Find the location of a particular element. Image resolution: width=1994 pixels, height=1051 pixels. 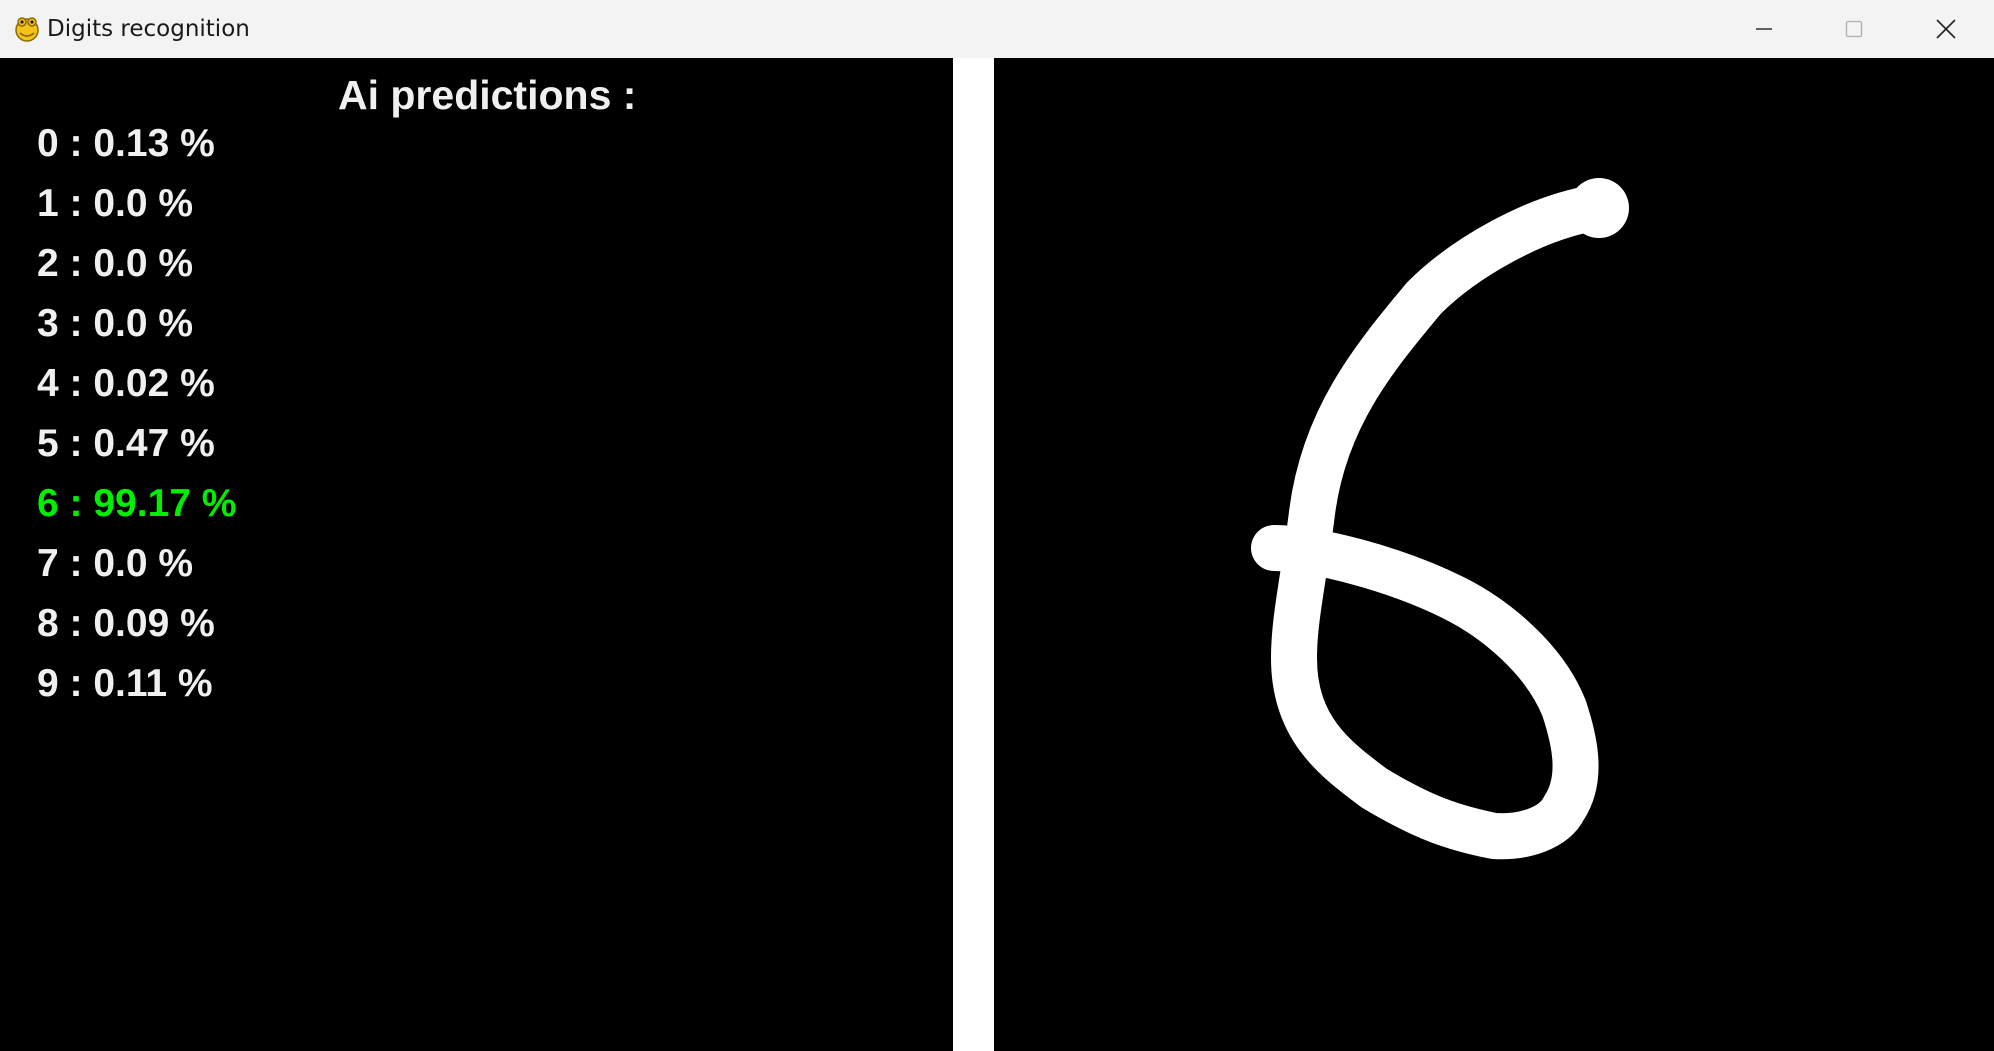

prediction-row-6-top: 6 : 99.17 % is located at coordinates (137, 503).